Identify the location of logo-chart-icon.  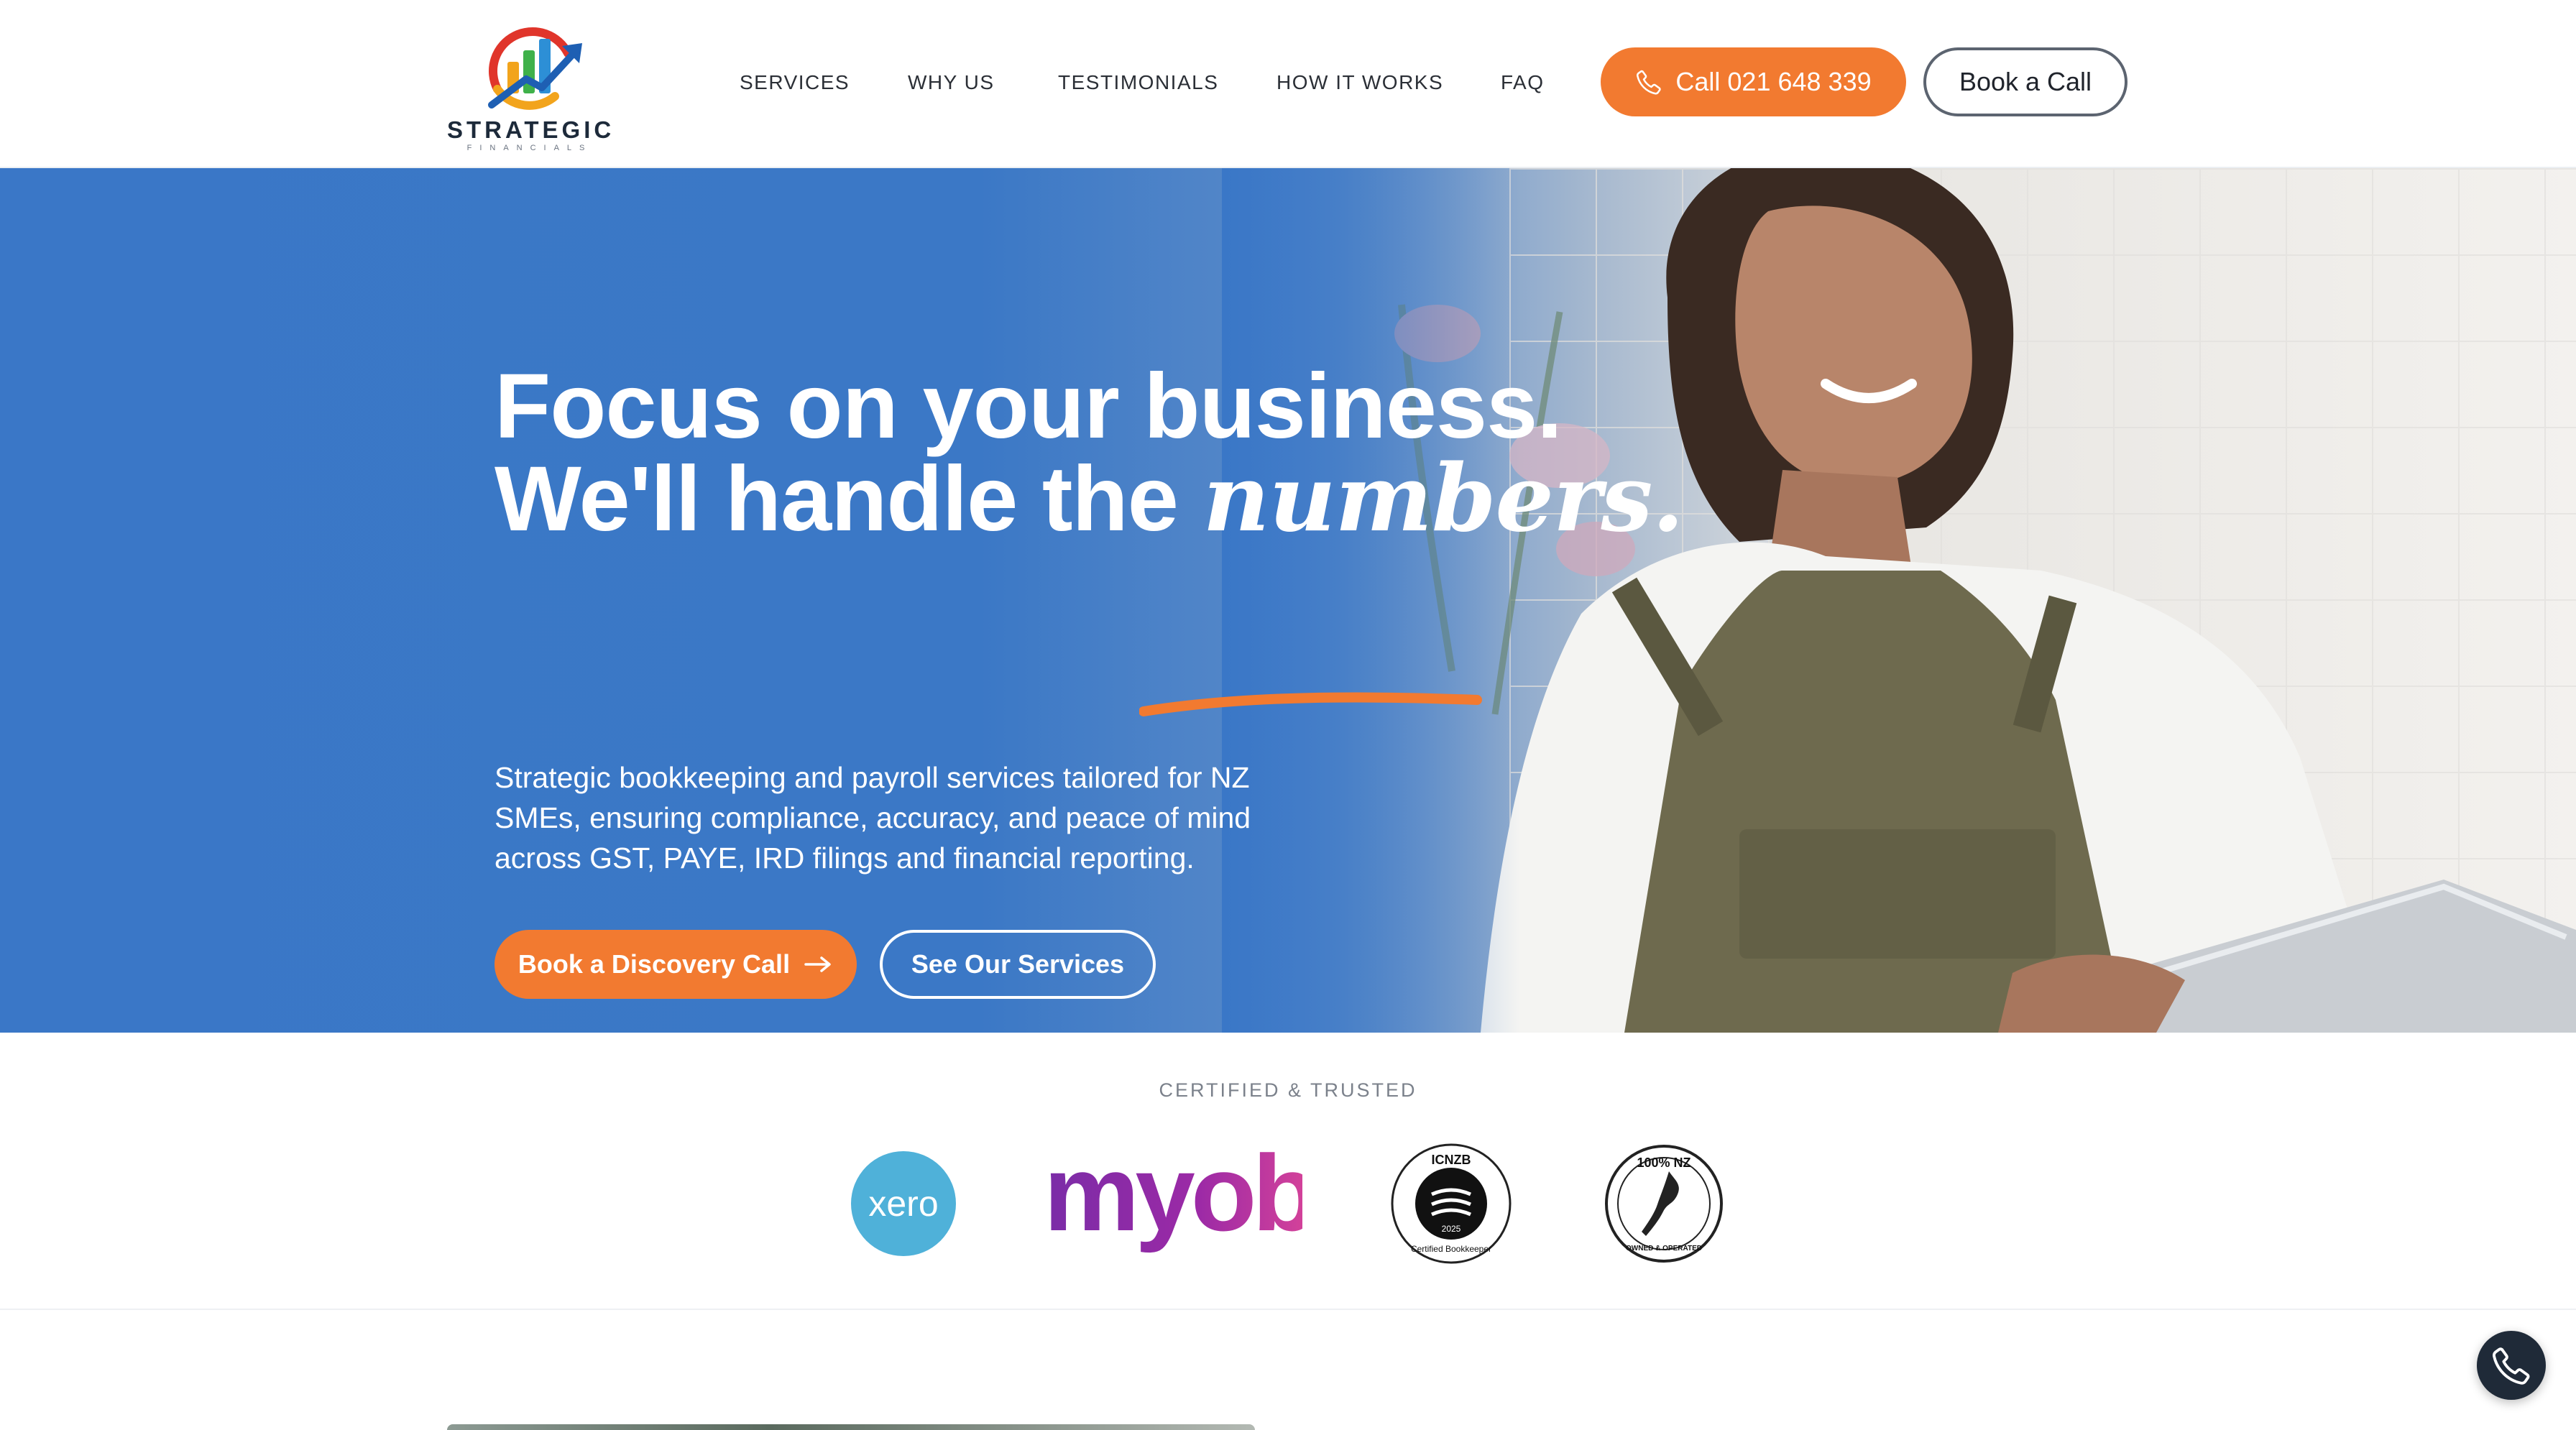
(535, 68).